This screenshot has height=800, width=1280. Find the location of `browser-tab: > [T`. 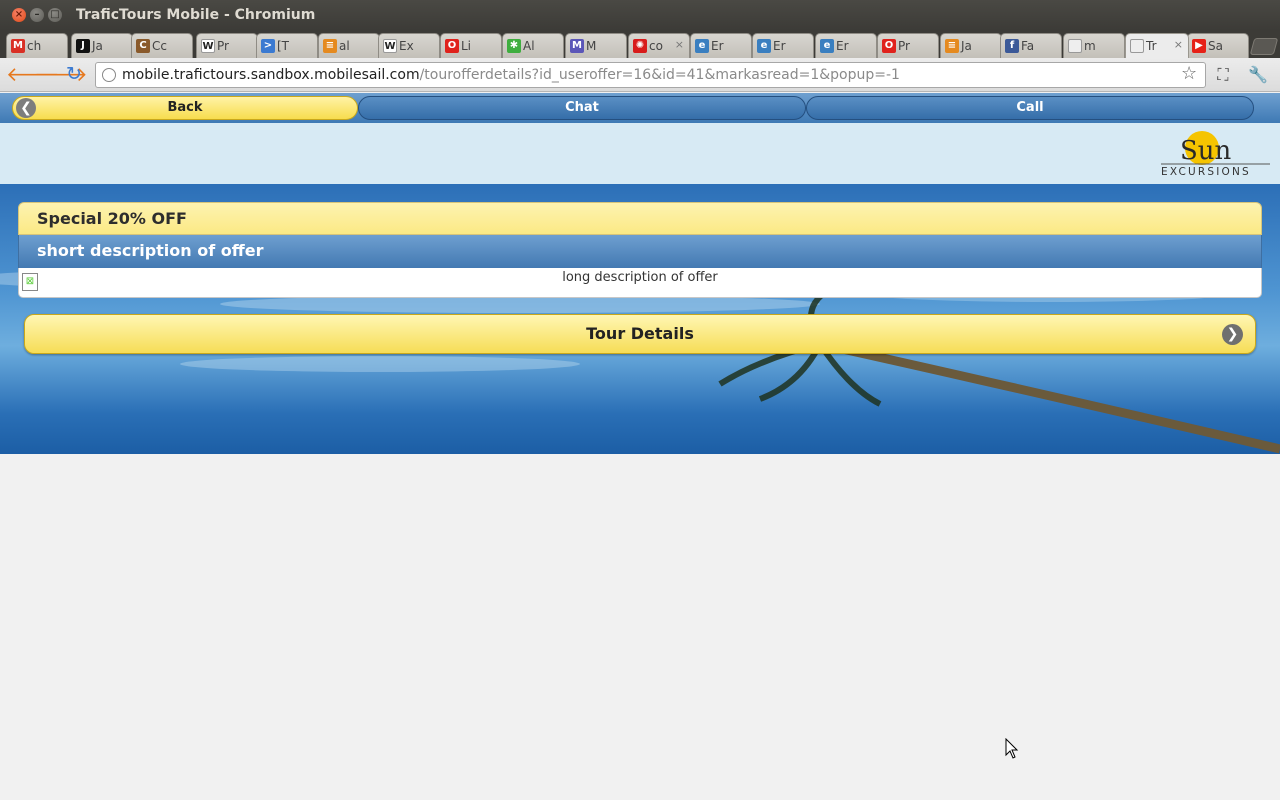

browser-tab: > [T is located at coordinates (287, 45).